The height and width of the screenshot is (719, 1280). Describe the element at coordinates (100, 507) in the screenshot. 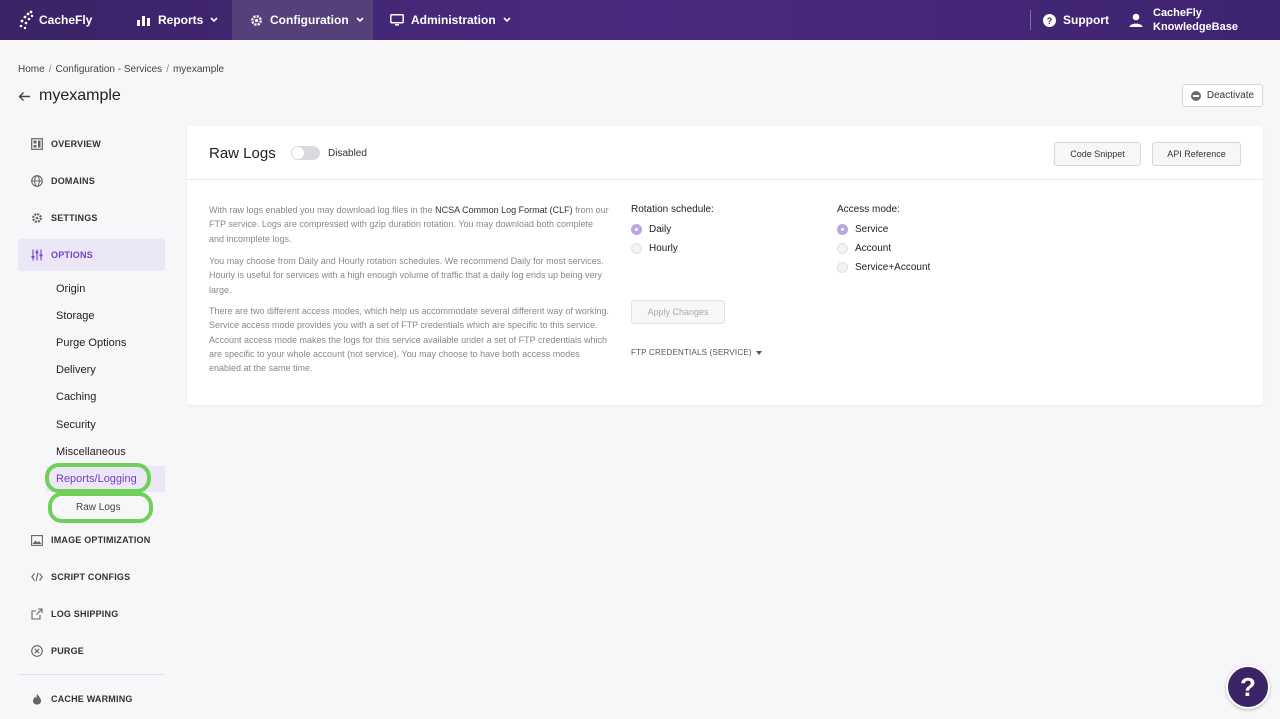

I see `highlight-ring-raw-logs` at that location.